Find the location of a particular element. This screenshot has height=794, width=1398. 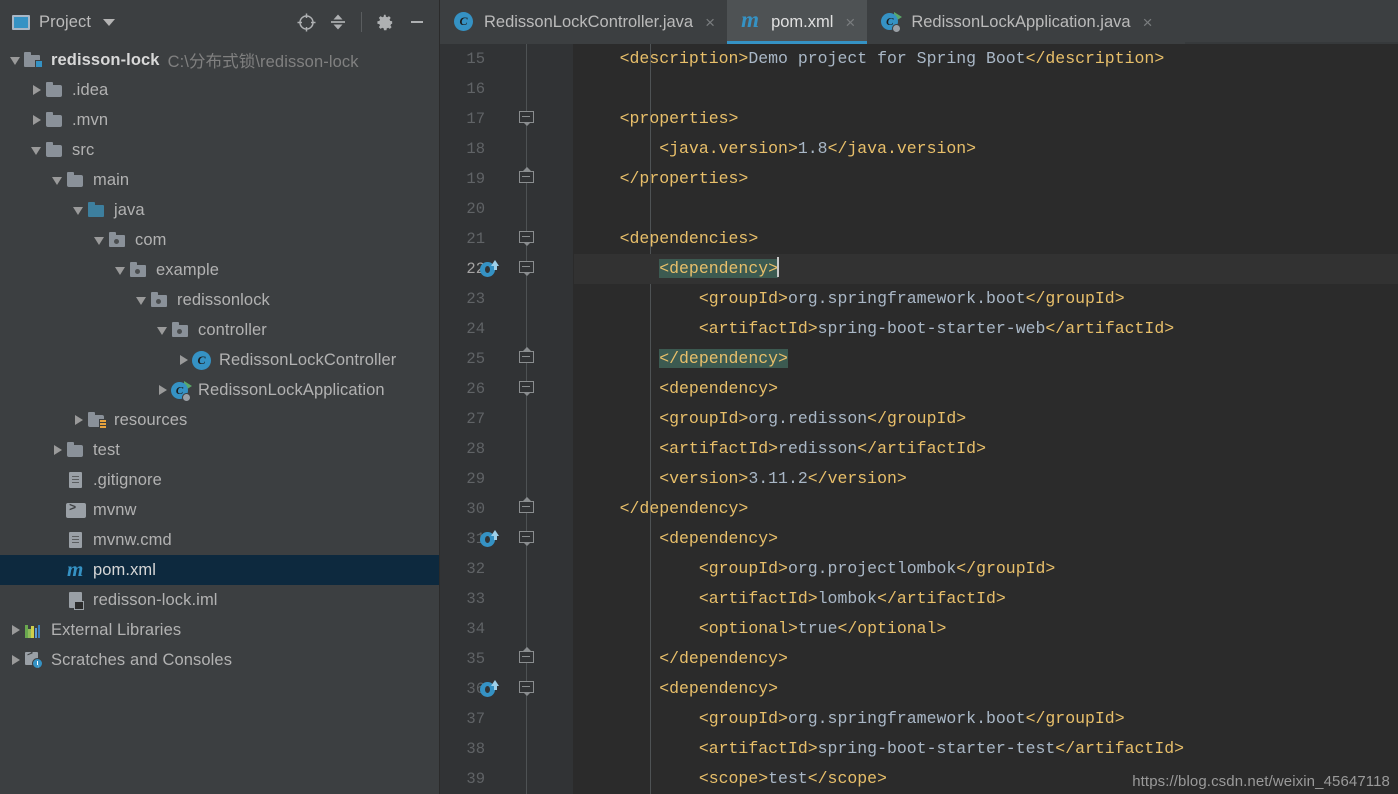

tree-item-src: src is located at coordinates (219, 150).